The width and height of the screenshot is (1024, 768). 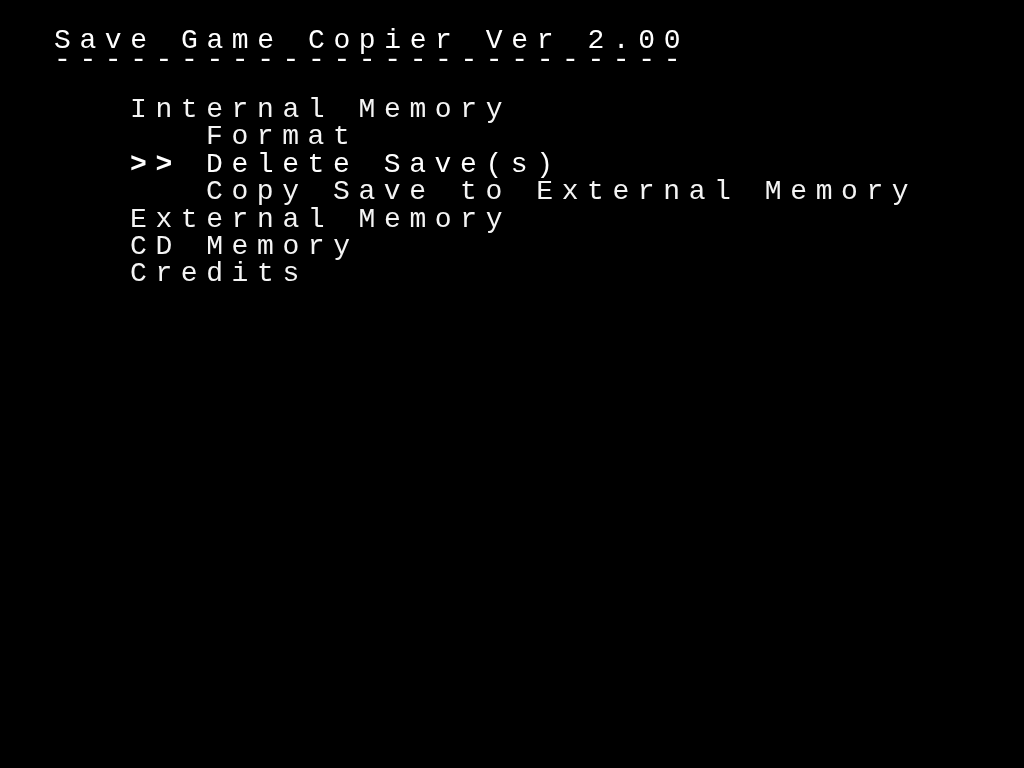 I want to click on menu-item: Credits, so click(x=219, y=274).